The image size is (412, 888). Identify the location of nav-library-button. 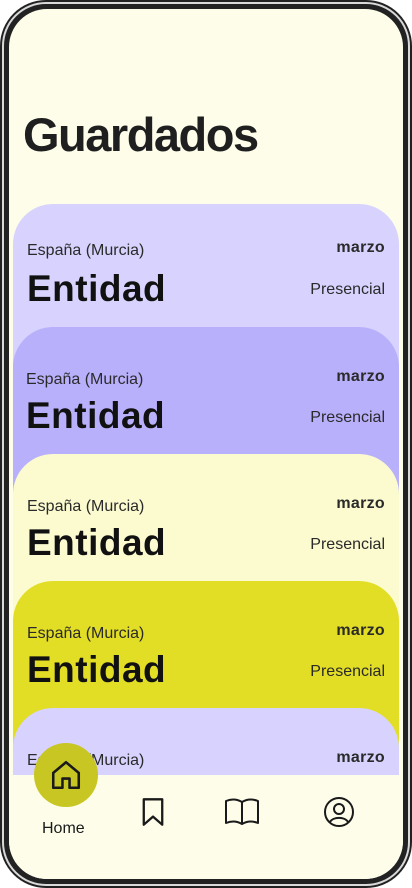
(242, 812).